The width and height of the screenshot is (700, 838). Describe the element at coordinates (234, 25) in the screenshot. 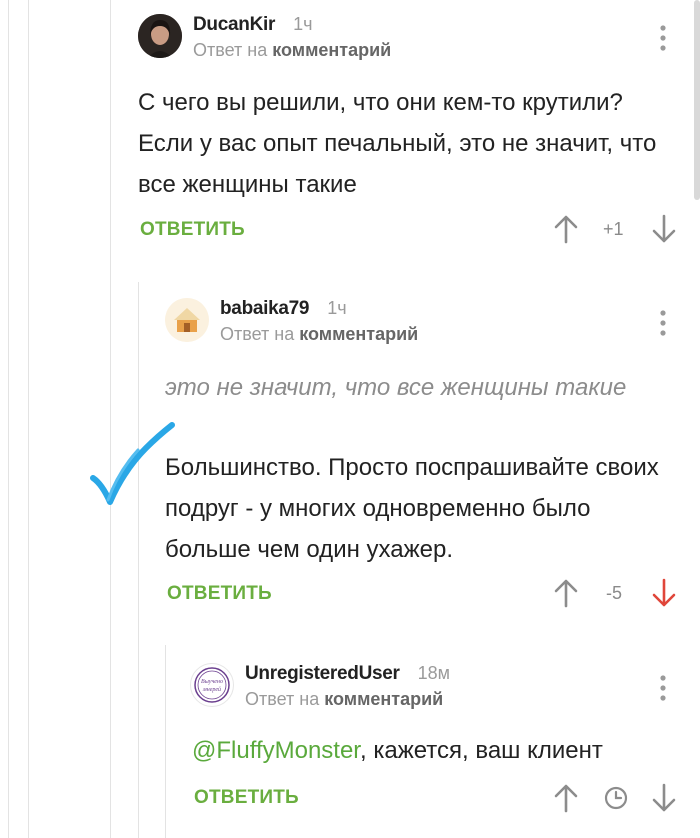

I see `username: DucanKir` at that location.